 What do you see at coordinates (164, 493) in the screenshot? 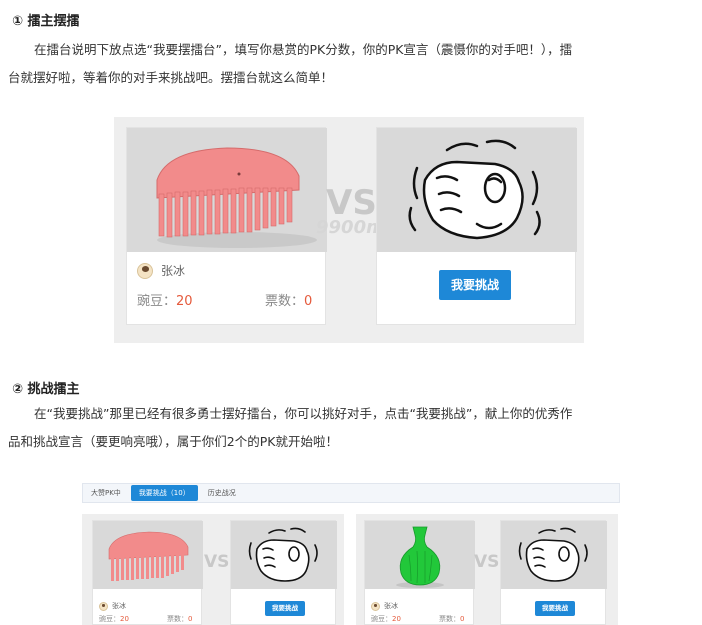
I see `tab-challenge: 我要挑战（10）` at bounding box center [164, 493].